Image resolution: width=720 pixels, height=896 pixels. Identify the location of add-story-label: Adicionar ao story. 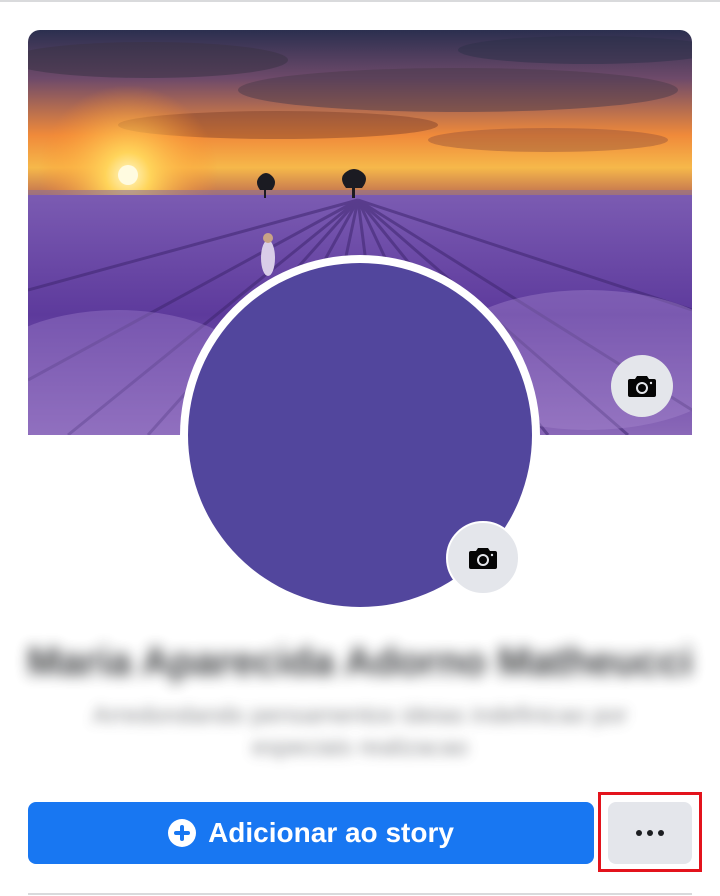
(331, 832).